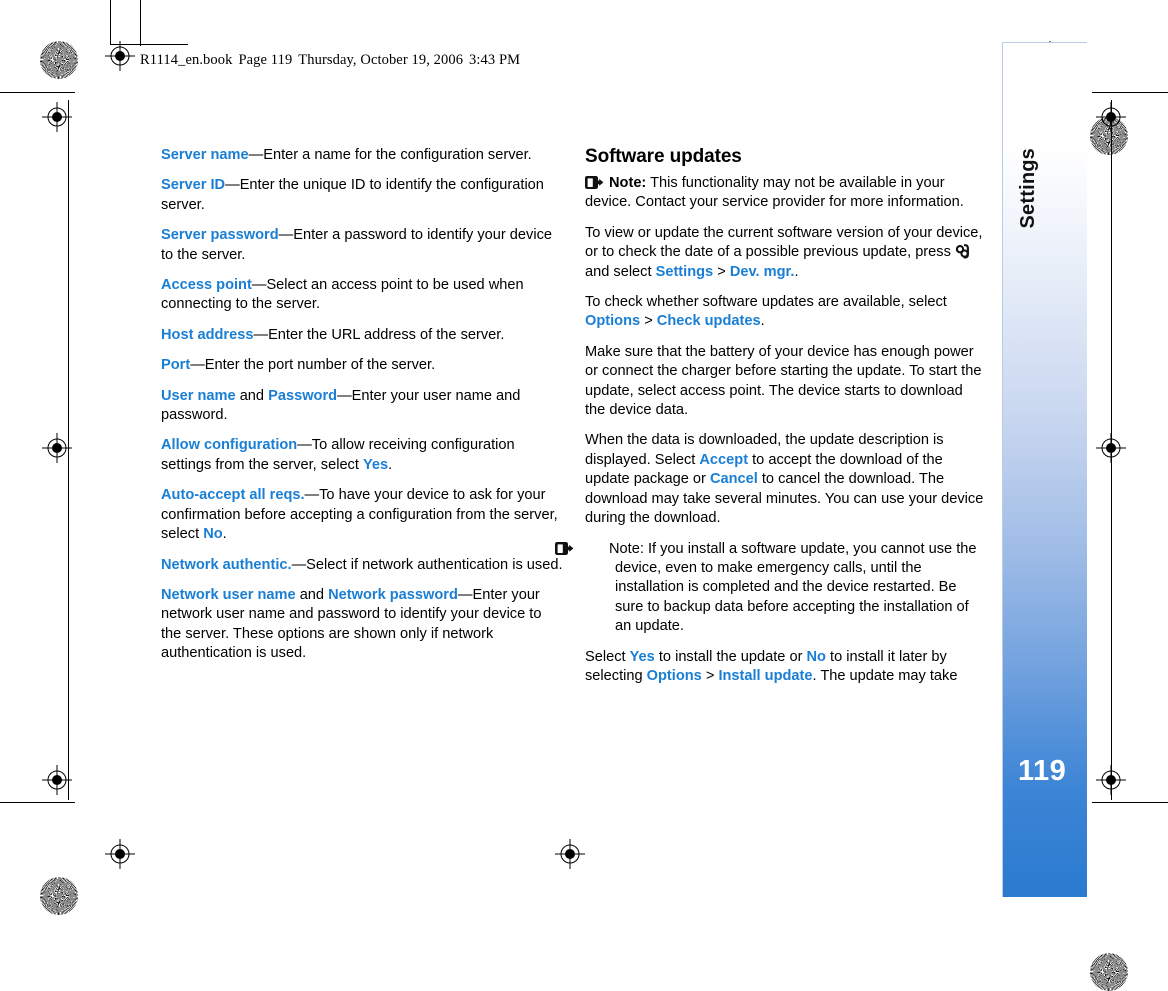 The image size is (1168, 991). I want to click on keyword-term: Access point, so click(206, 285).